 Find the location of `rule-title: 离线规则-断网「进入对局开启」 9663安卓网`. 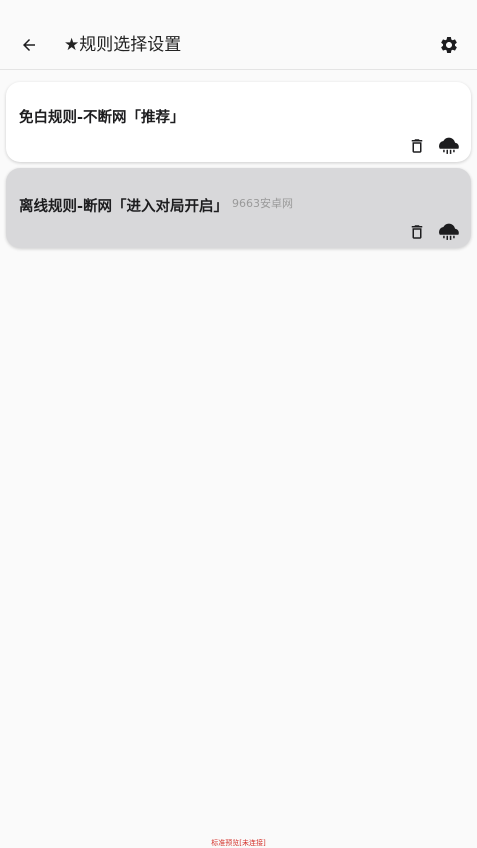

rule-title: 离线规则-断网「进入对局开启」 9663安卓网 is located at coordinates (156, 205).